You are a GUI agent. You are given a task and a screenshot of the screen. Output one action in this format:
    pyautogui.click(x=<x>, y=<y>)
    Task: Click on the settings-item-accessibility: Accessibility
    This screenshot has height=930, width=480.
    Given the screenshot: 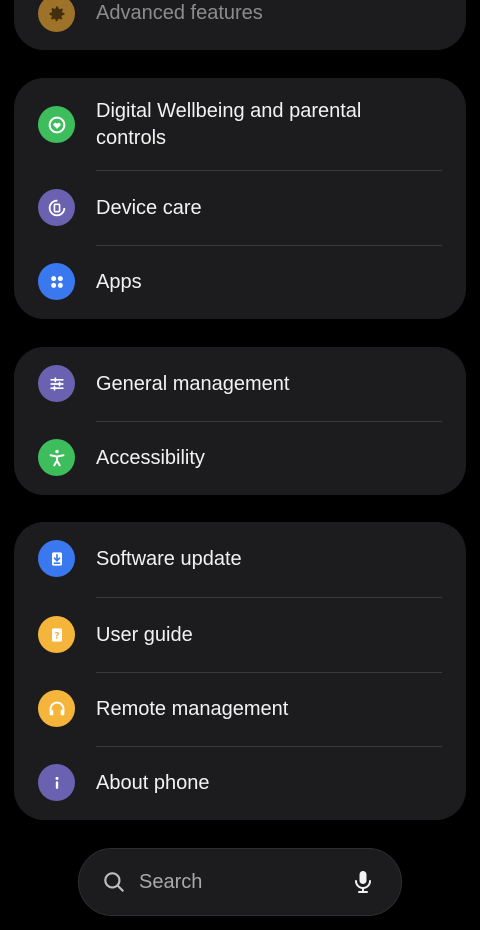 What is the action you would take?
    pyautogui.click(x=240, y=458)
    